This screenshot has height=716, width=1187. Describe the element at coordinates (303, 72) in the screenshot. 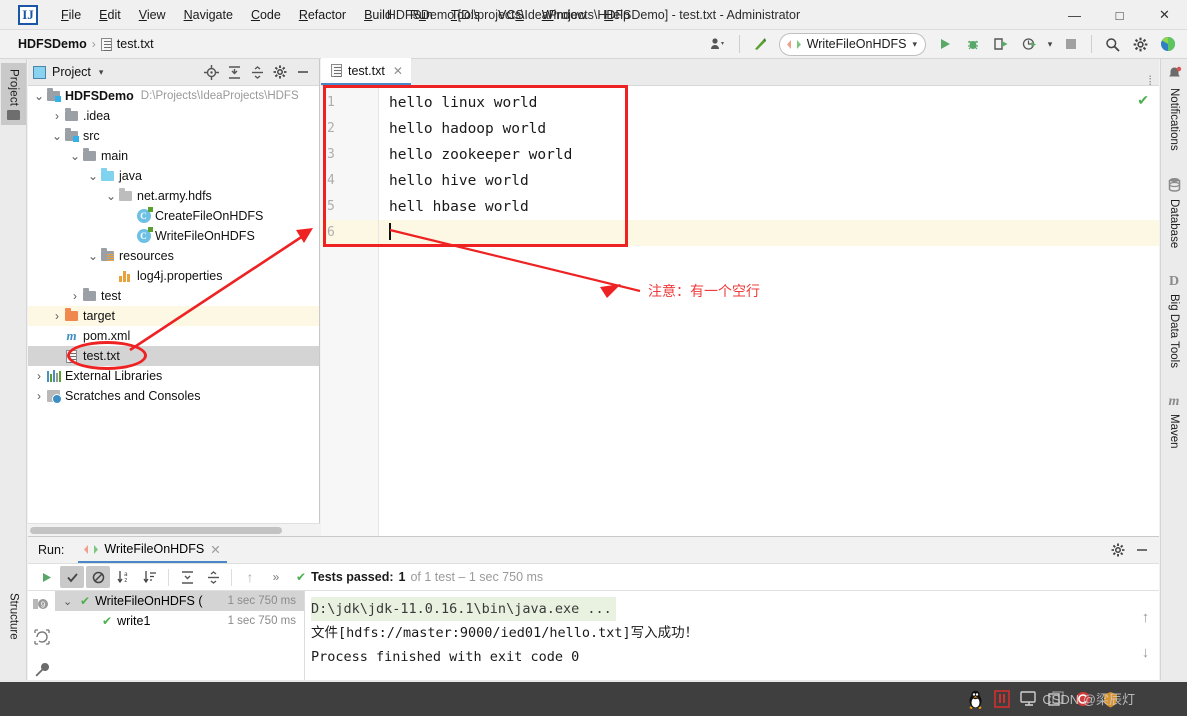

I see `hide-panel-icon` at that location.